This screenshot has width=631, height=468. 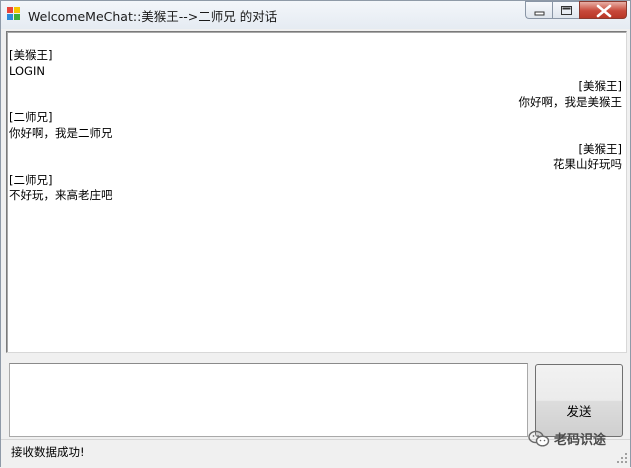 What do you see at coordinates (153, 16) in the screenshot?
I see `window-title: WelcomeMeChat::美猴王-->二师兄 的对话` at bounding box center [153, 16].